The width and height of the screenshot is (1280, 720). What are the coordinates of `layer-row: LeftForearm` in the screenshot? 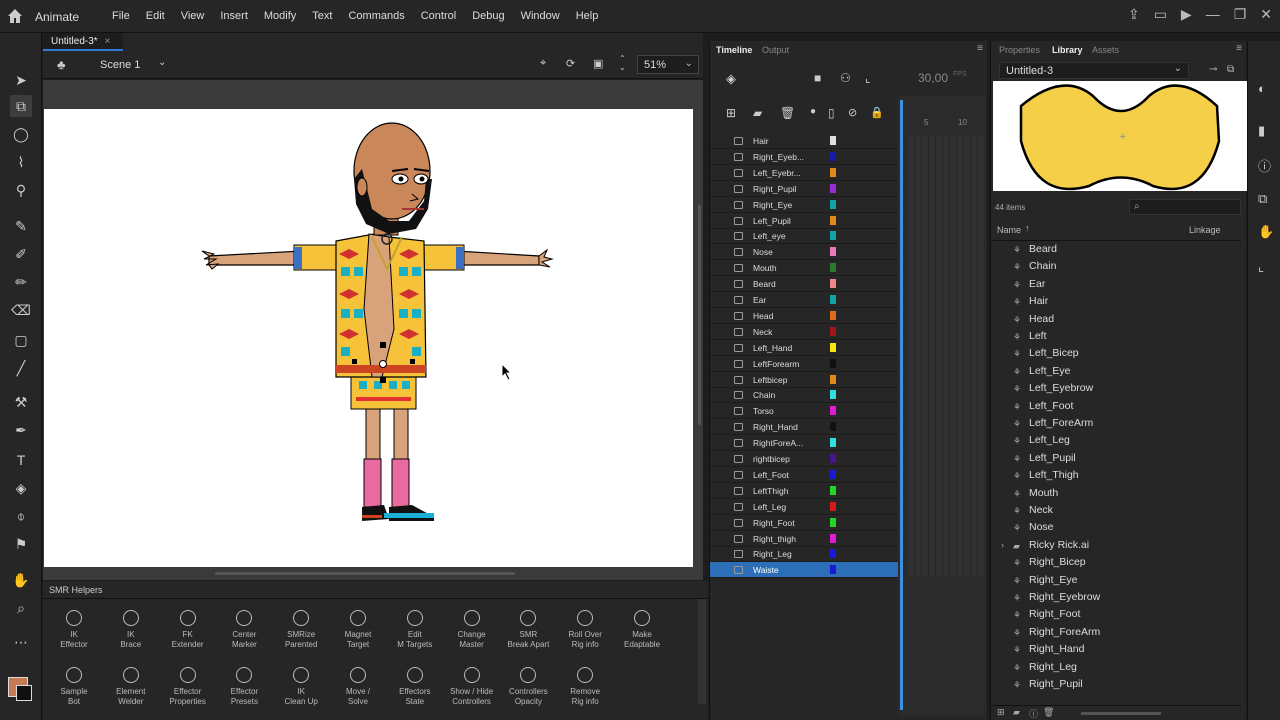 It's located at (805, 364).